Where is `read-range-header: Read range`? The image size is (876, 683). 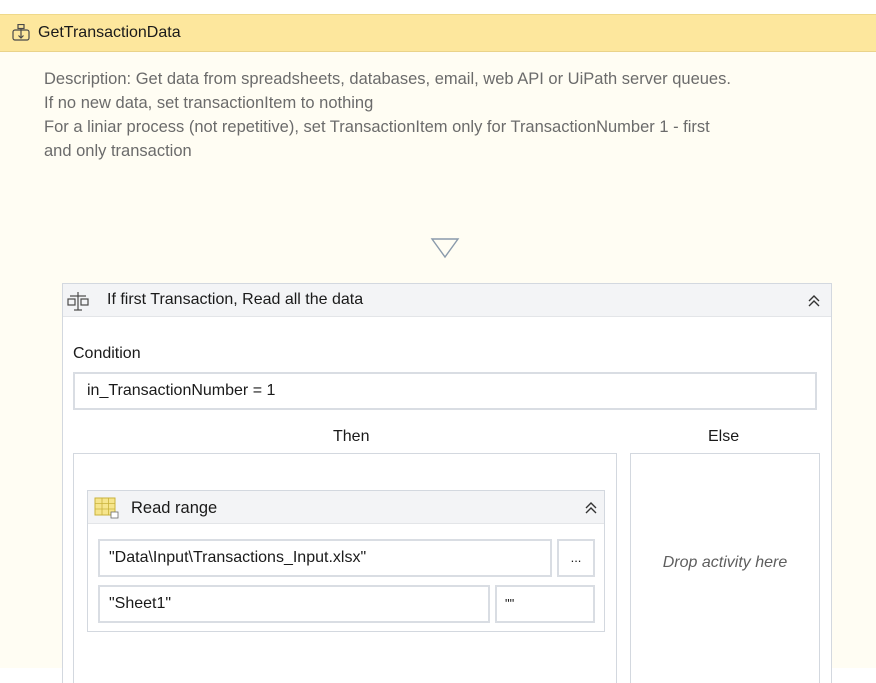 read-range-header: Read range is located at coordinates (346, 507).